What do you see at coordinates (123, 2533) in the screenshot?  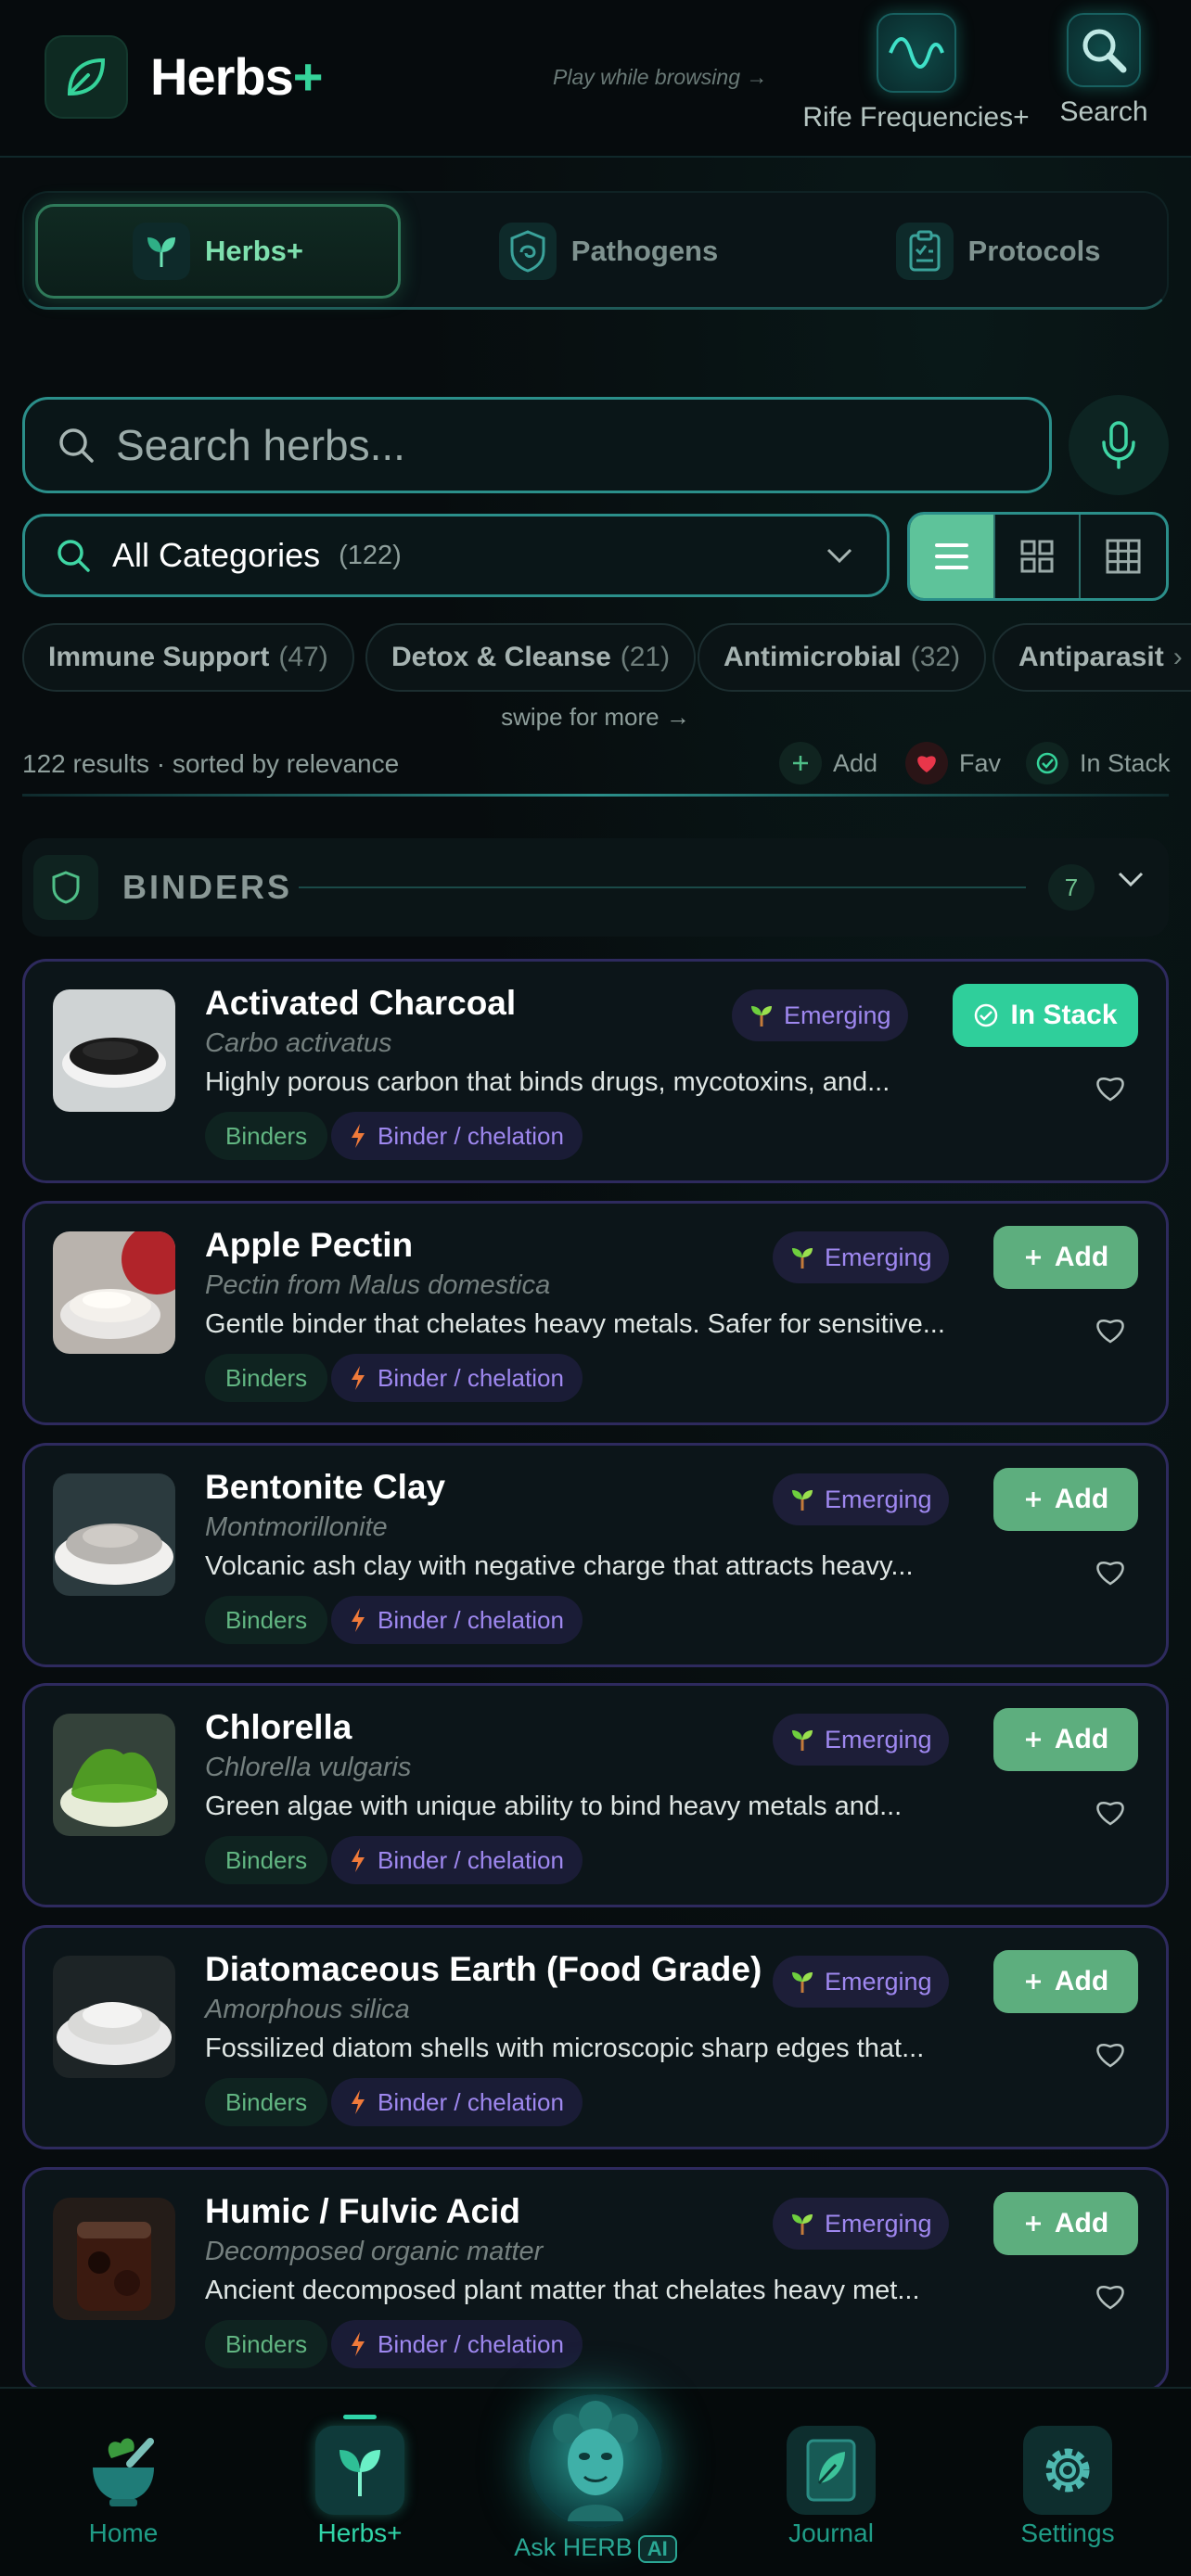 I see `nav-home-label: Home` at bounding box center [123, 2533].